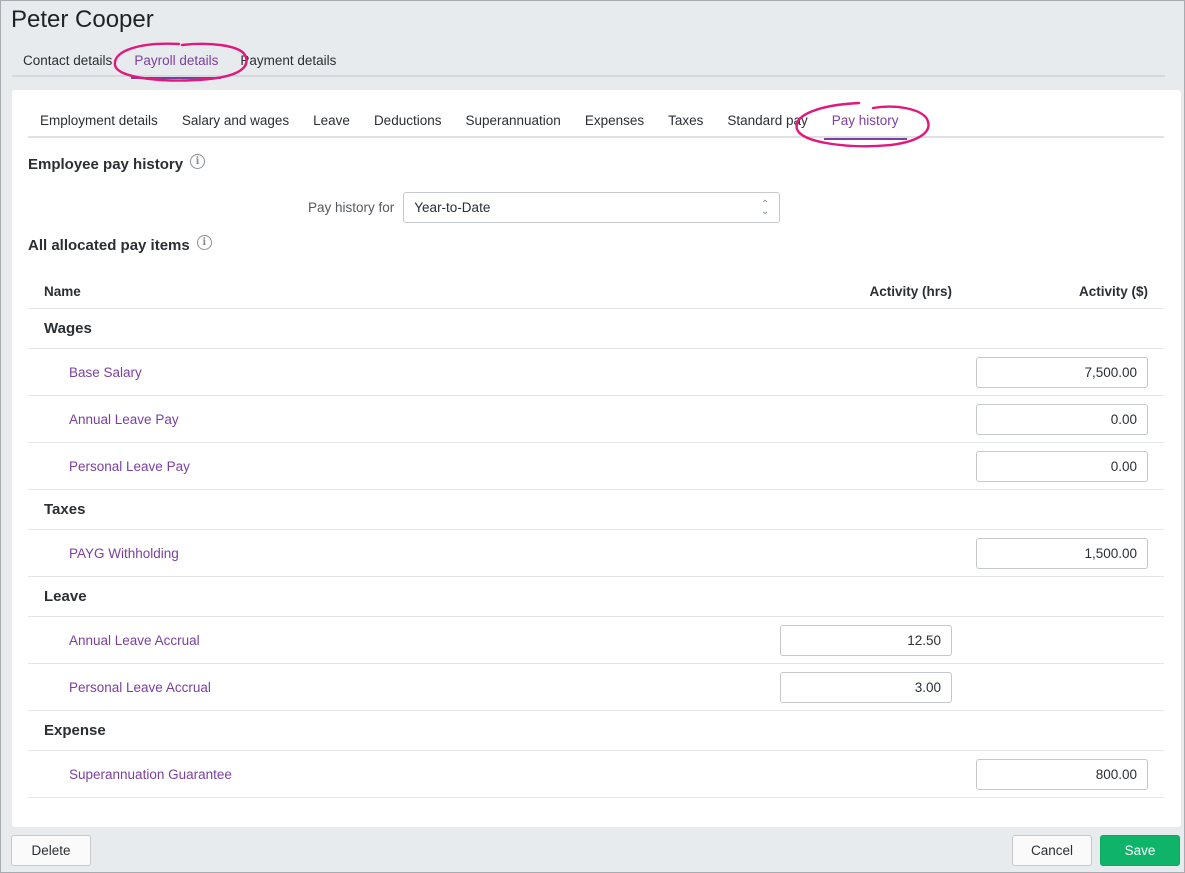 Image resolution: width=1185 pixels, height=873 pixels. Describe the element at coordinates (176, 63) in the screenshot. I see `tab-payroll-details: Payroll details` at that location.